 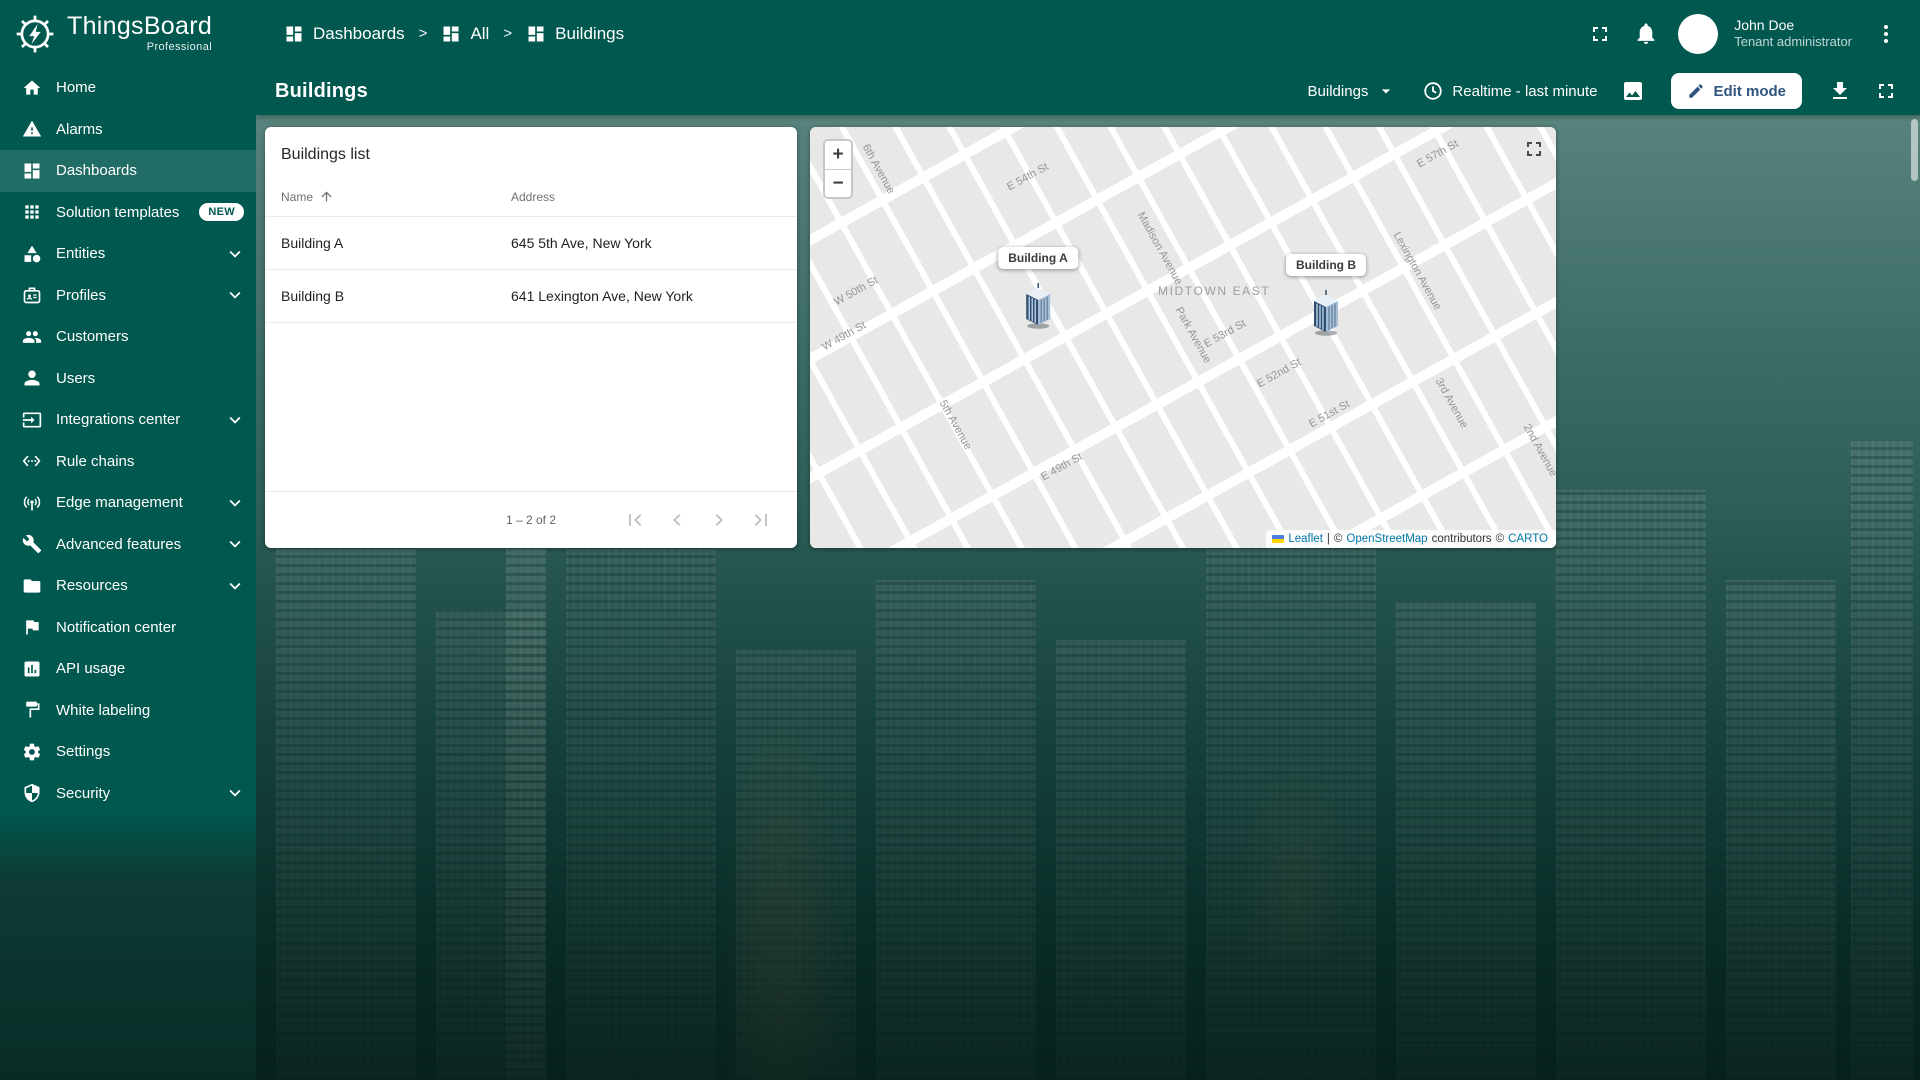 What do you see at coordinates (128, 379) in the screenshot?
I see `sidebar-item-users: Users` at bounding box center [128, 379].